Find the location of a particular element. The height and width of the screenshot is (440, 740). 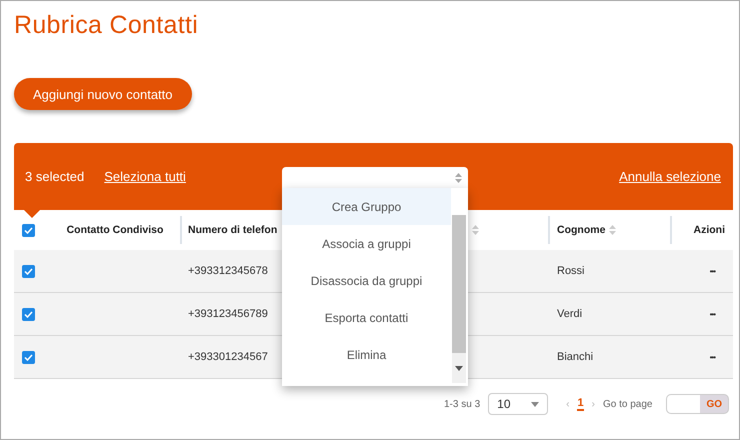

table-cell: Rossi is located at coordinates (571, 271).